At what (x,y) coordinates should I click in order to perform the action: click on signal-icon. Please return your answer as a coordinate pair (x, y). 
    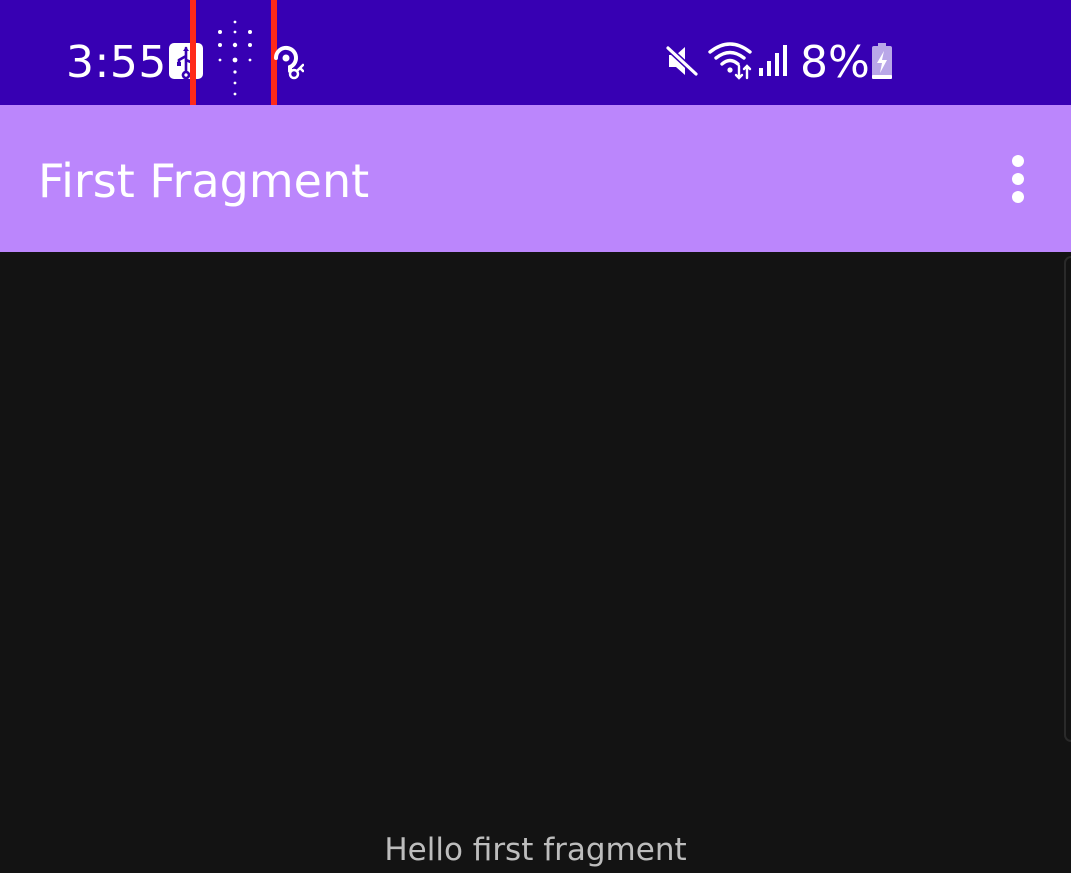
    Looking at the image, I should click on (773, 60).